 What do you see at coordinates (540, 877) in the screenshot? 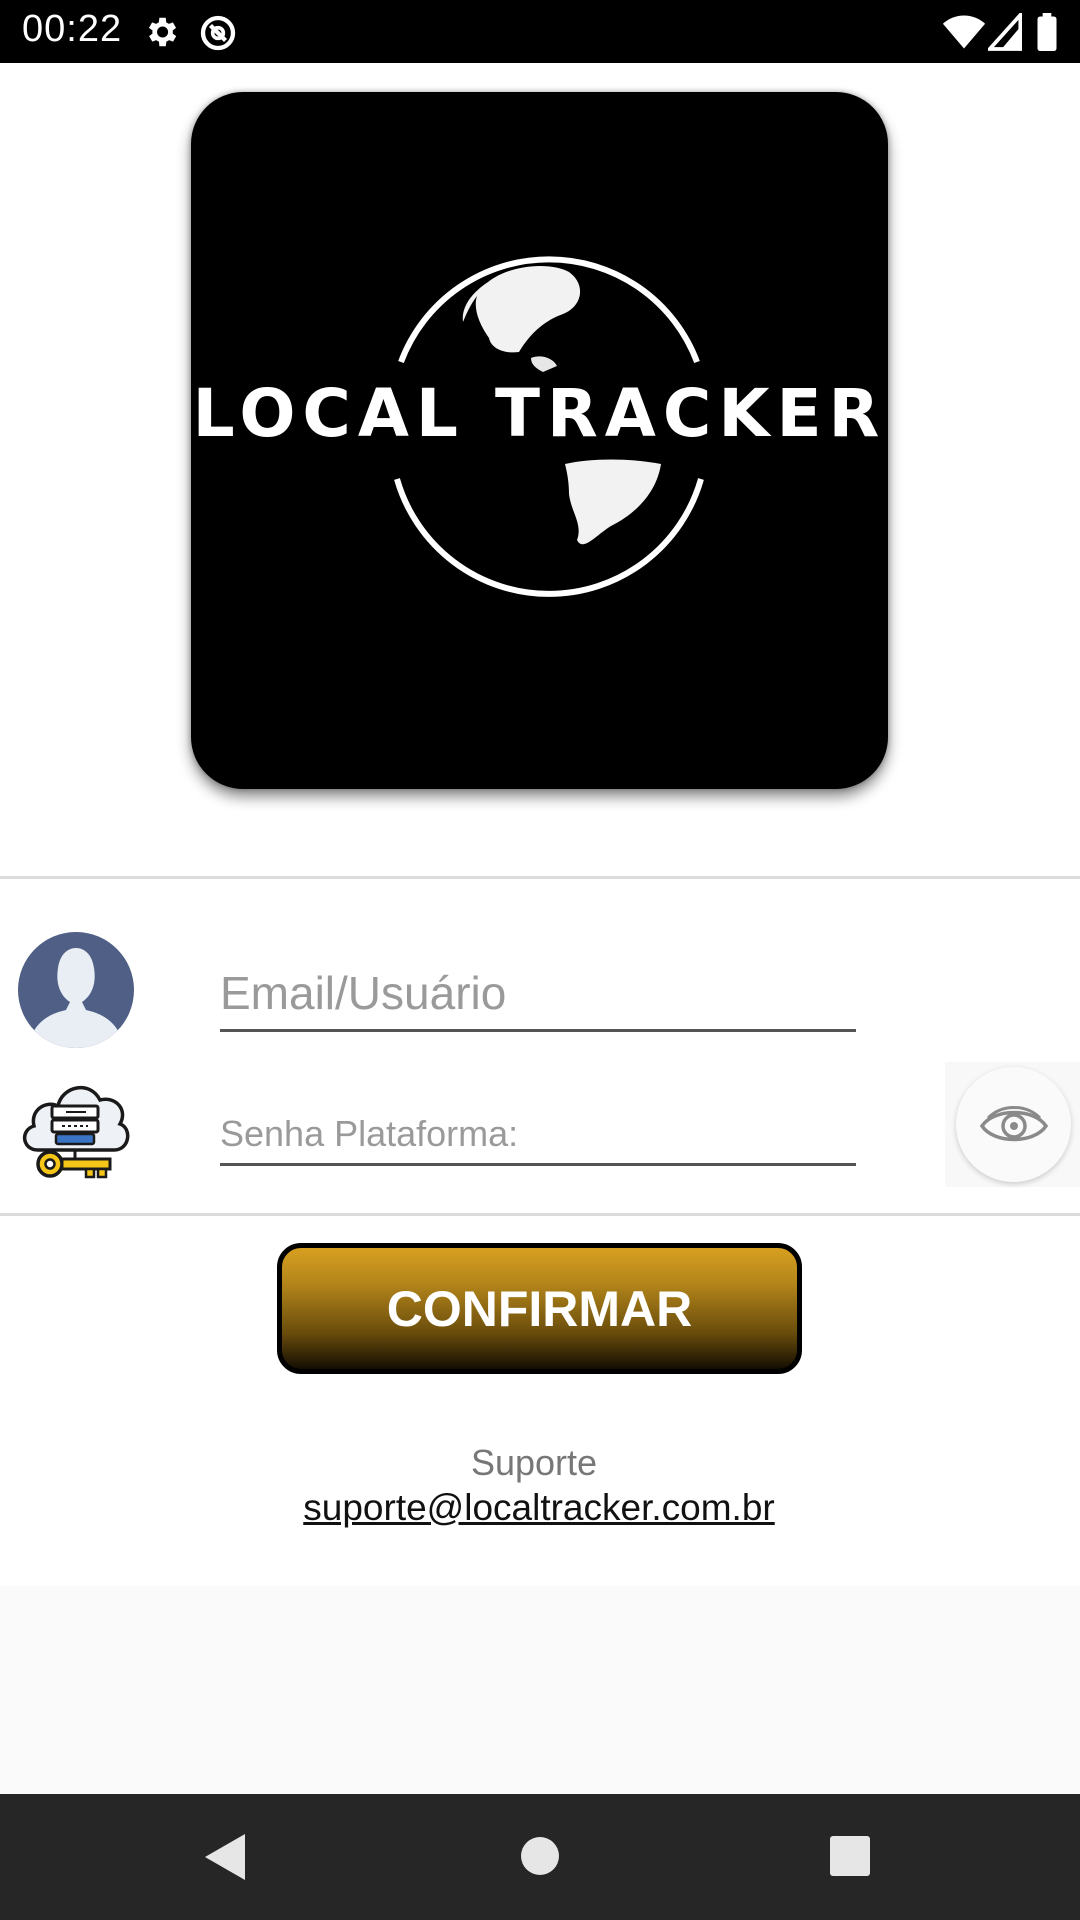
I see `top-divider` at bounding box center [540, 877].